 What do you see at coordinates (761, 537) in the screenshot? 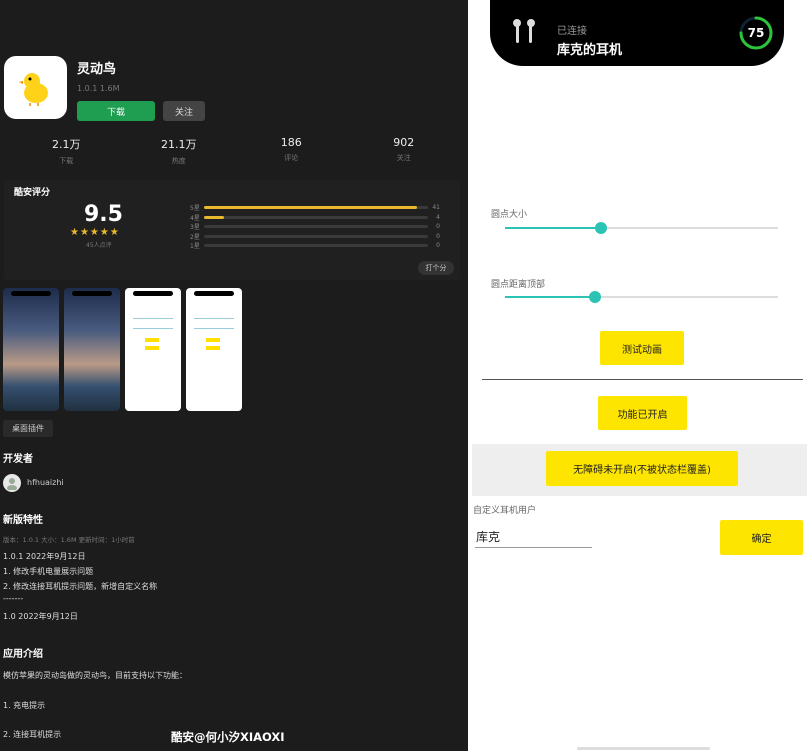
I see `confirm-button: 确定` at bounding box center [761, 537].